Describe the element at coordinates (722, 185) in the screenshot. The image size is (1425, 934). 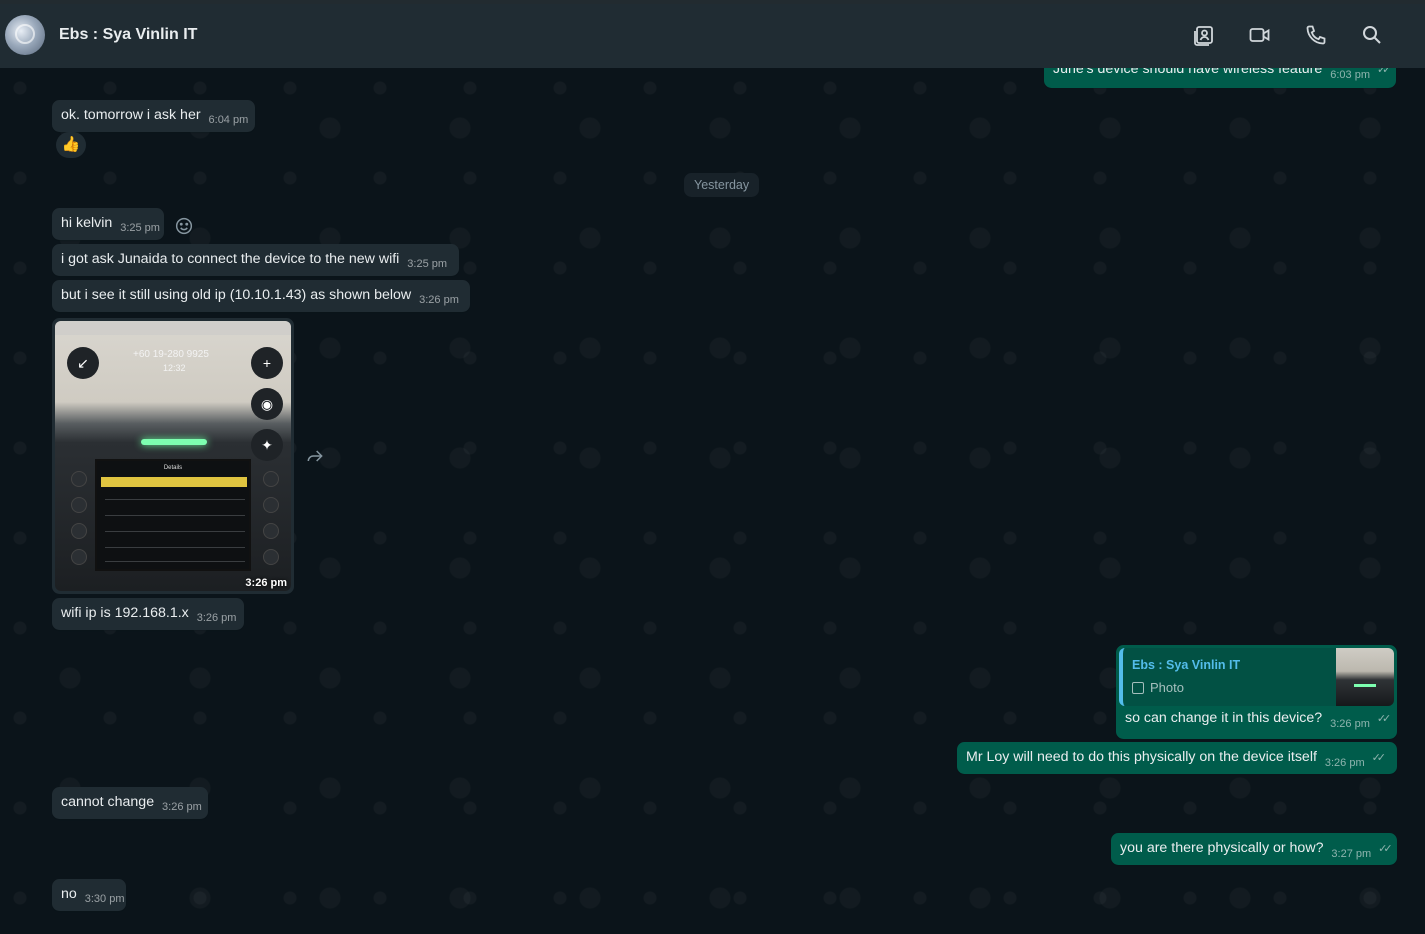
I see `date-divider: Yesterday` at that location.